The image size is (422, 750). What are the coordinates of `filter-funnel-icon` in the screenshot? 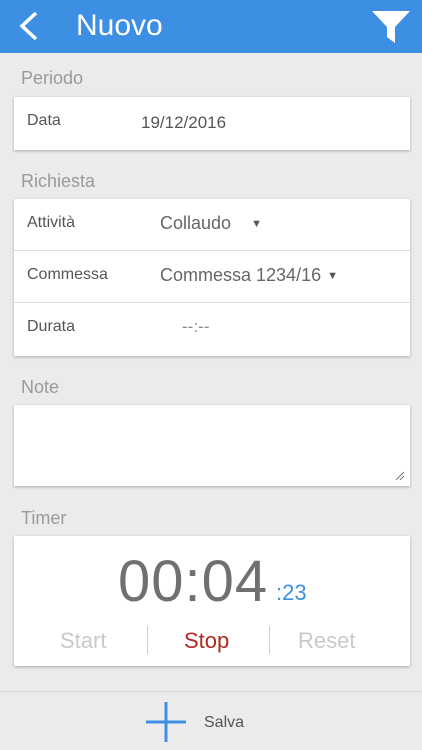 It's located at (391, 27).